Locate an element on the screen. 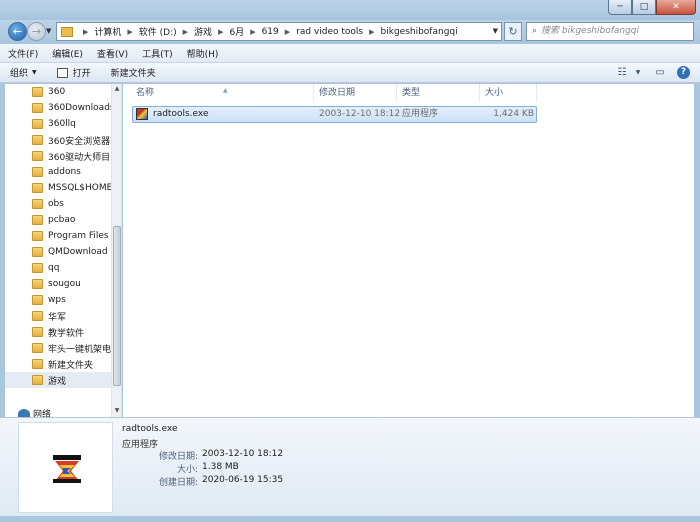 This screenshot has width=700, height=522. recent-pages-dropdown: ▼ is located at coordinates (48, 31).